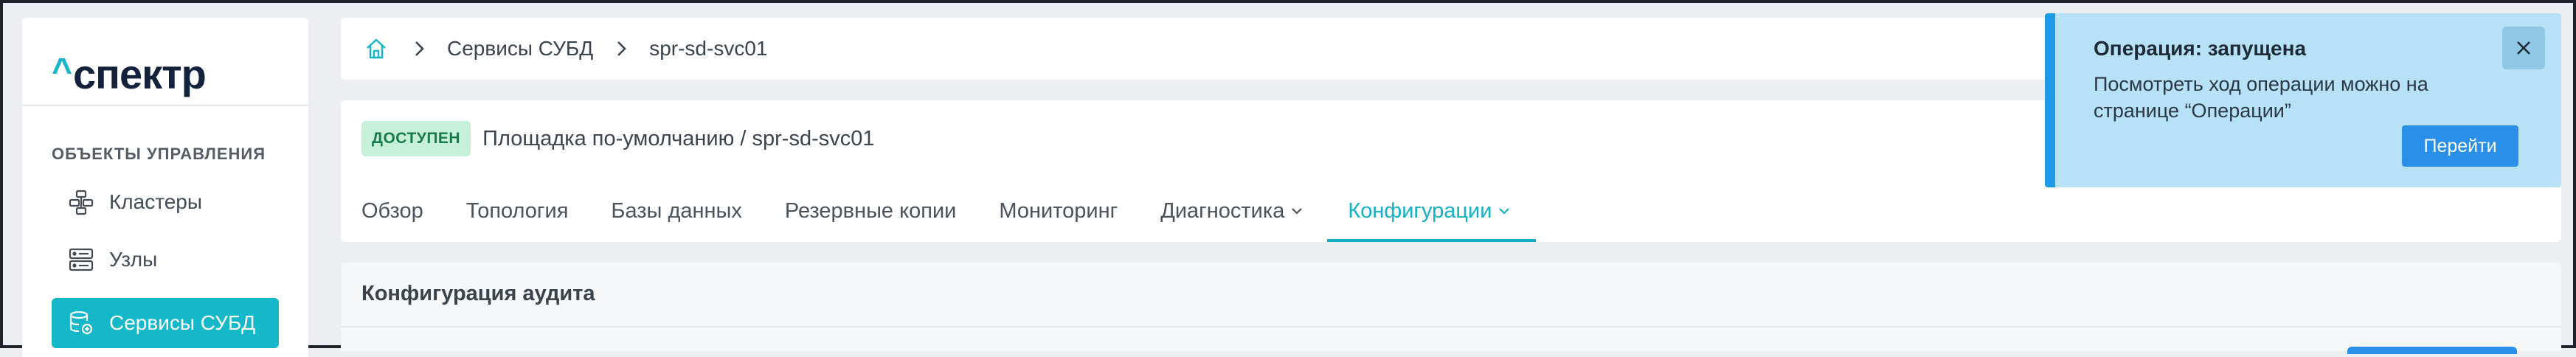  I want to click on server-icon, so click(81, 260).